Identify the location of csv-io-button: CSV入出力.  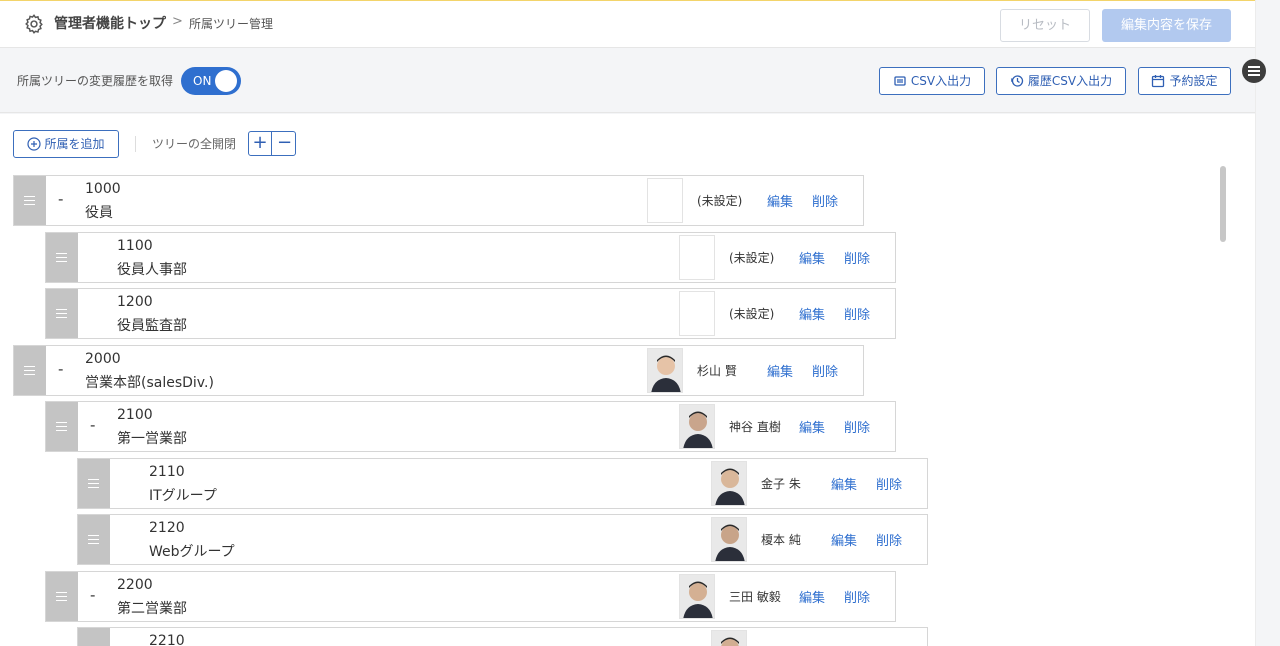
(932, 81).